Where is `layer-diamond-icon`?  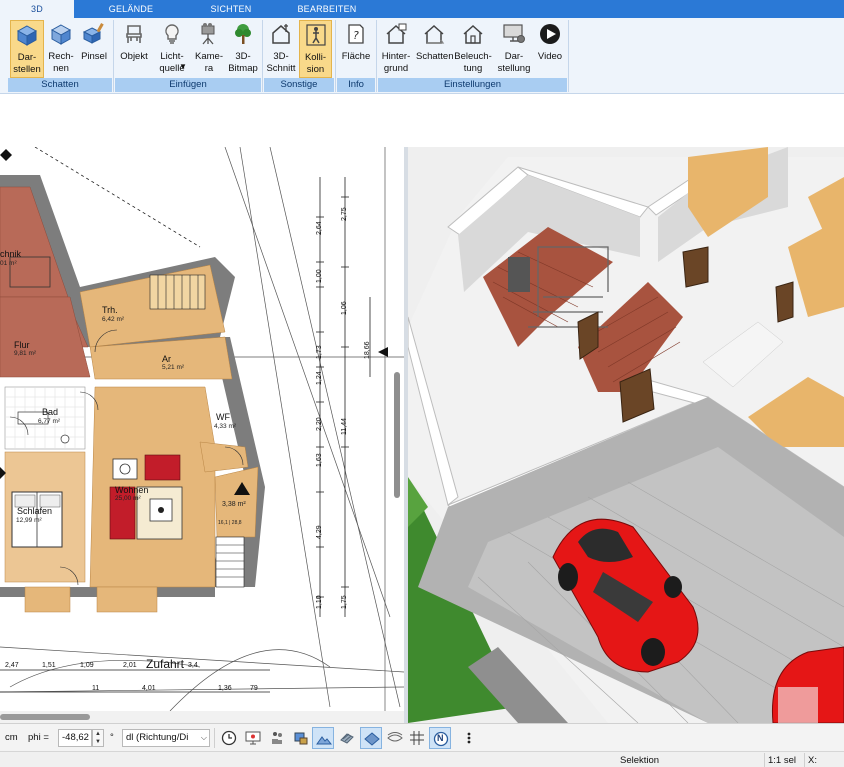 layer-diamond-icon is located at coordinates (372, 739).